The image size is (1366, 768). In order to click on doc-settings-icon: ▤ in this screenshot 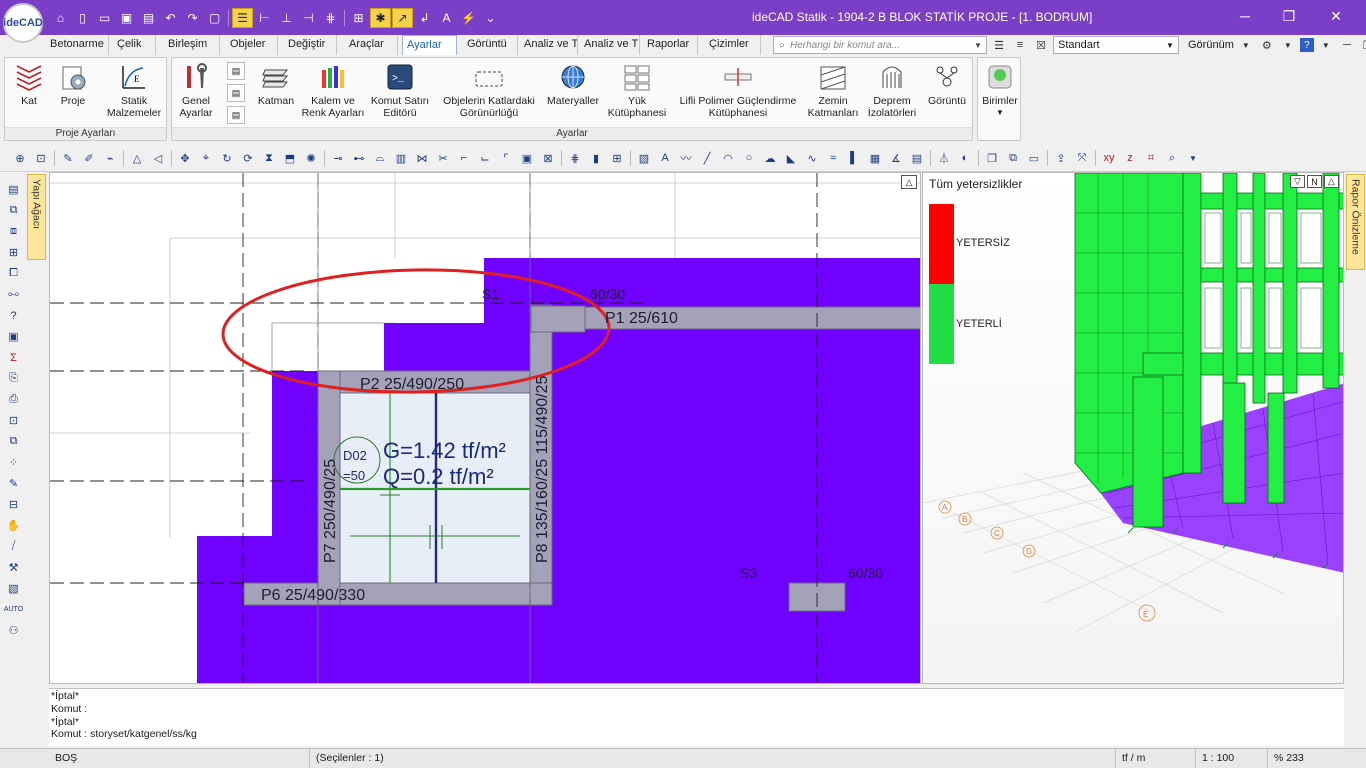, I will do `click(236, 71)`.